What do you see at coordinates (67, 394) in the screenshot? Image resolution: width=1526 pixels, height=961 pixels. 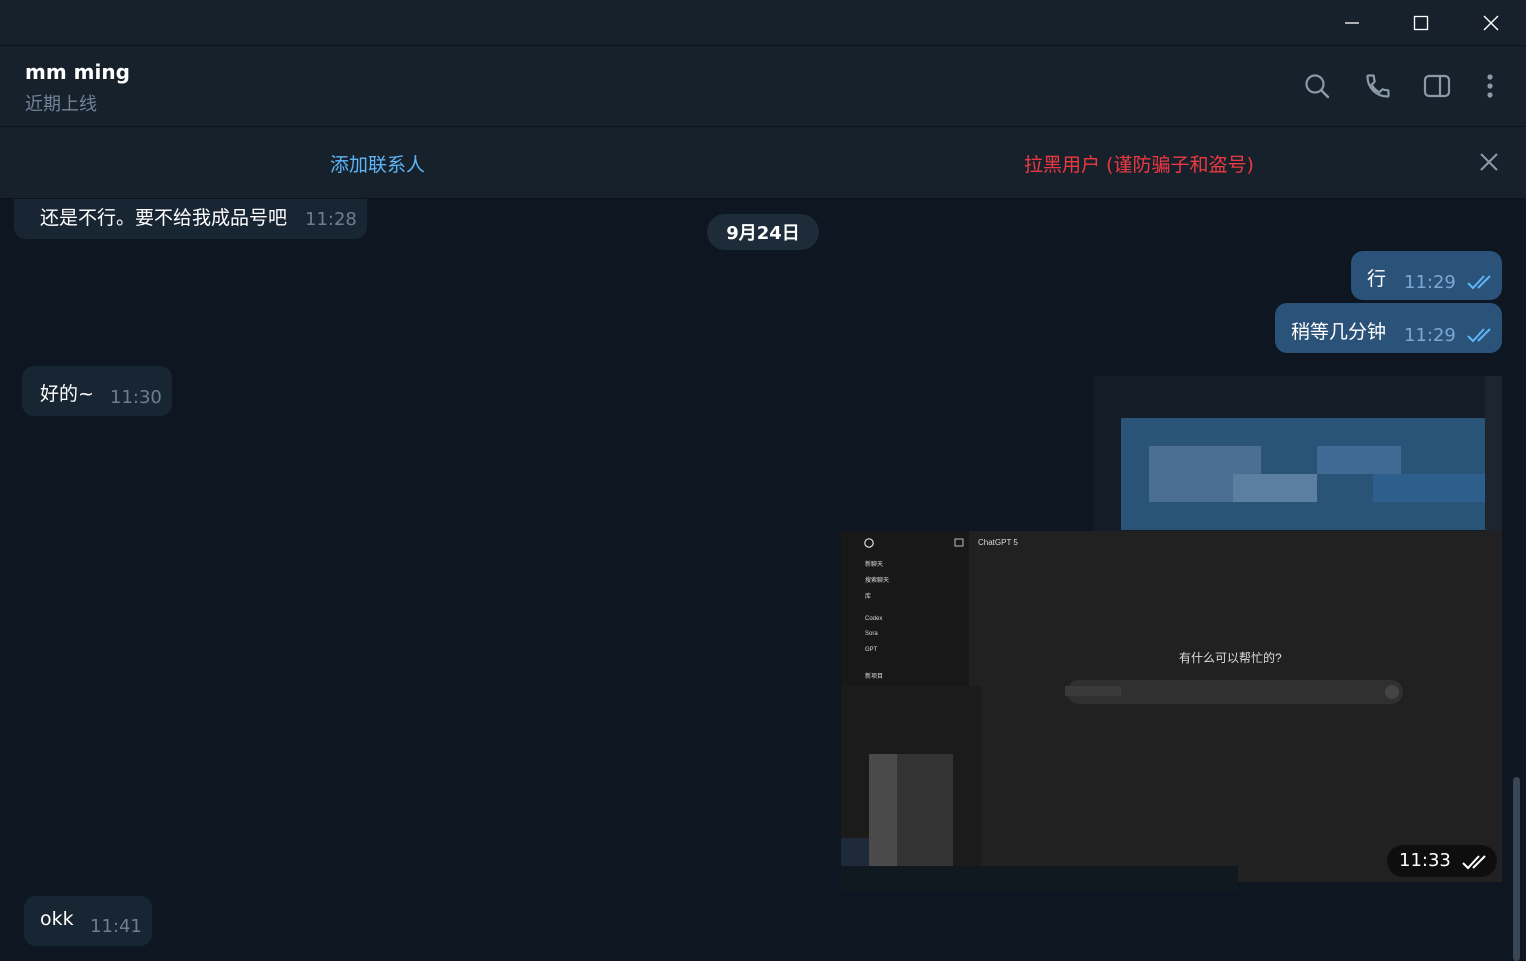 I see `message-text: 好的~` at bounding box center [67, 394].